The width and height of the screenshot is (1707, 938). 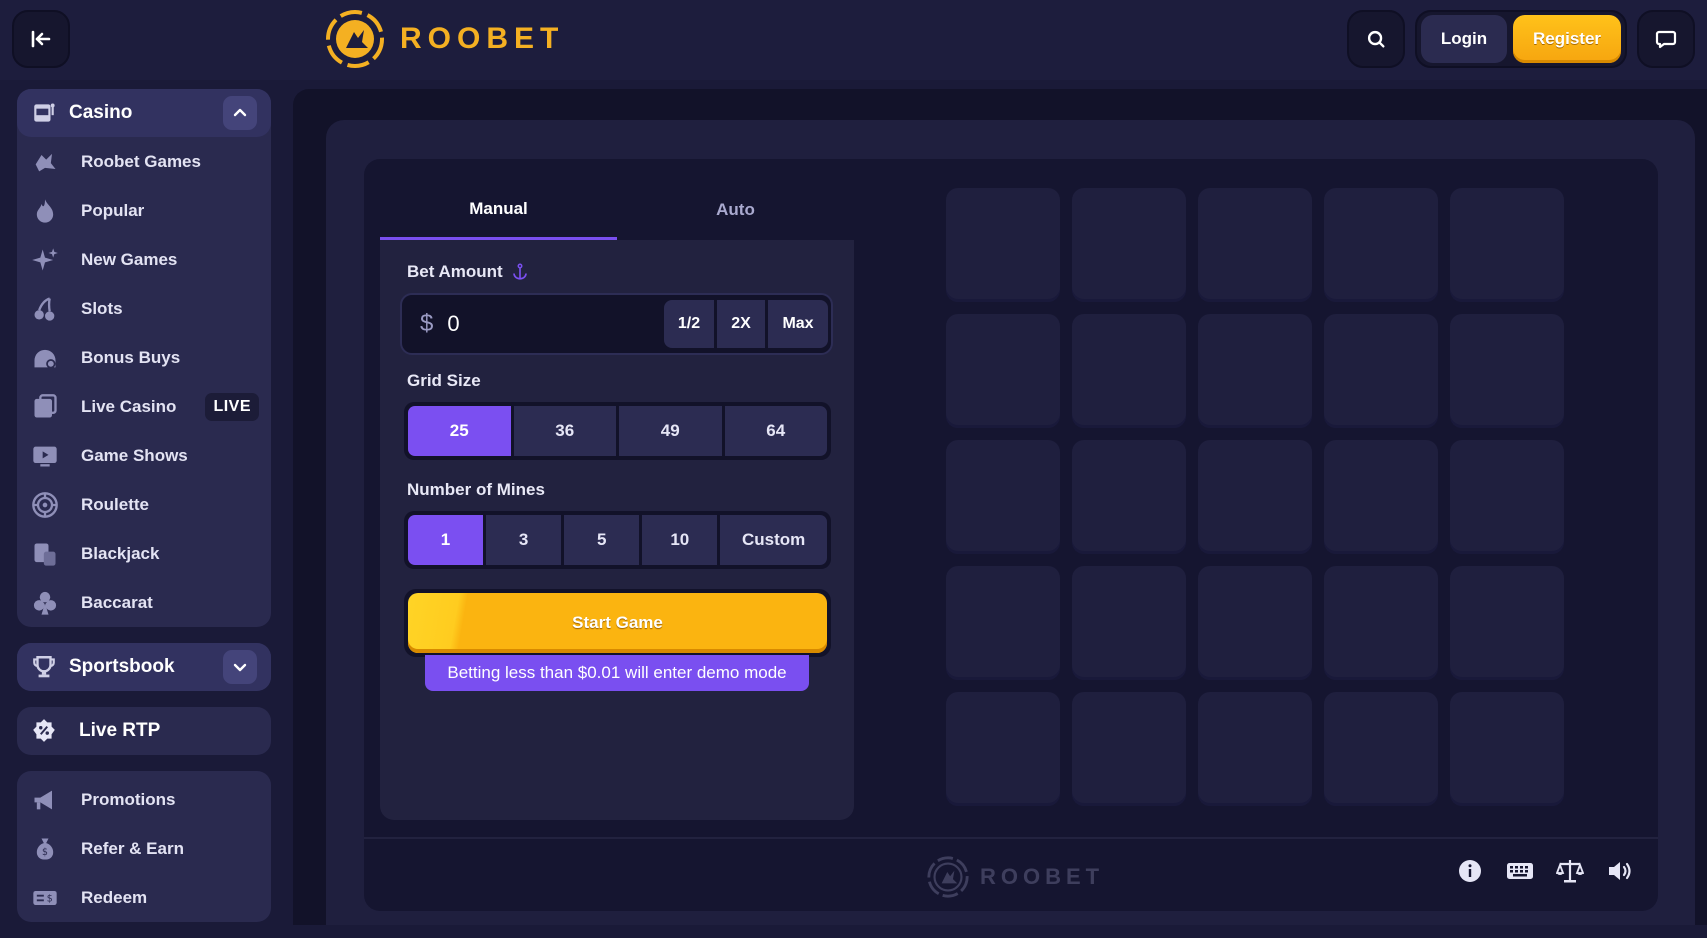 What do you see at coordinates (520, 272) in the screenshot?
I see `anchor-icon` at bounding box center [520, 272].